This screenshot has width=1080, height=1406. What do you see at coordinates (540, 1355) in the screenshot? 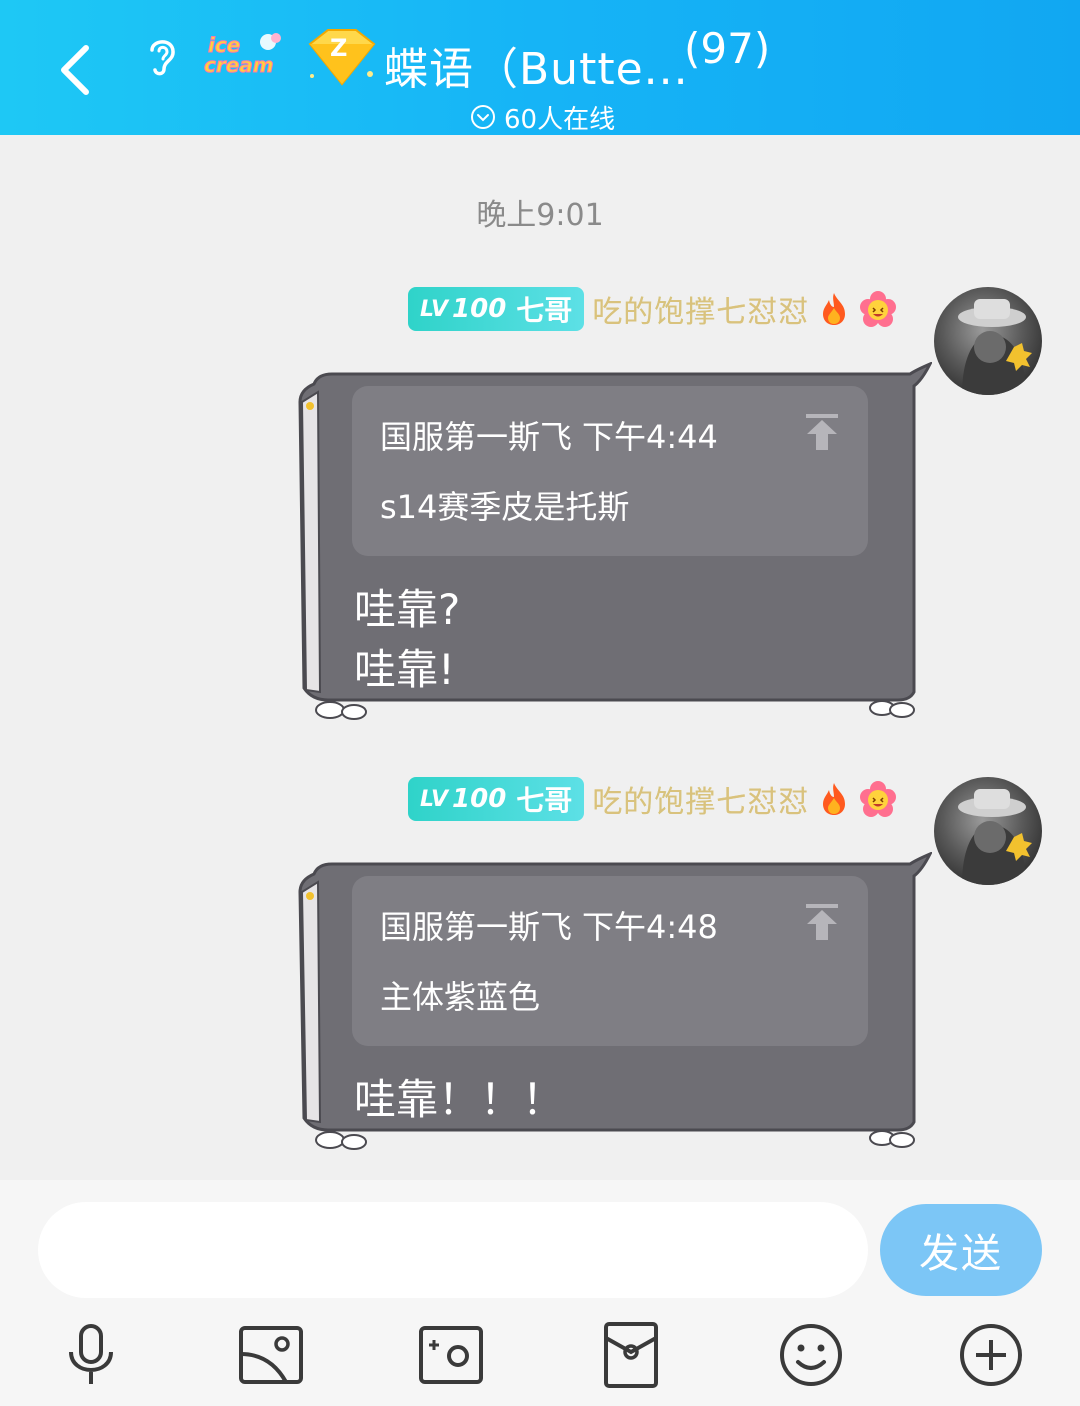
I see `input-toolbar` at bounding box center [540, 1355].